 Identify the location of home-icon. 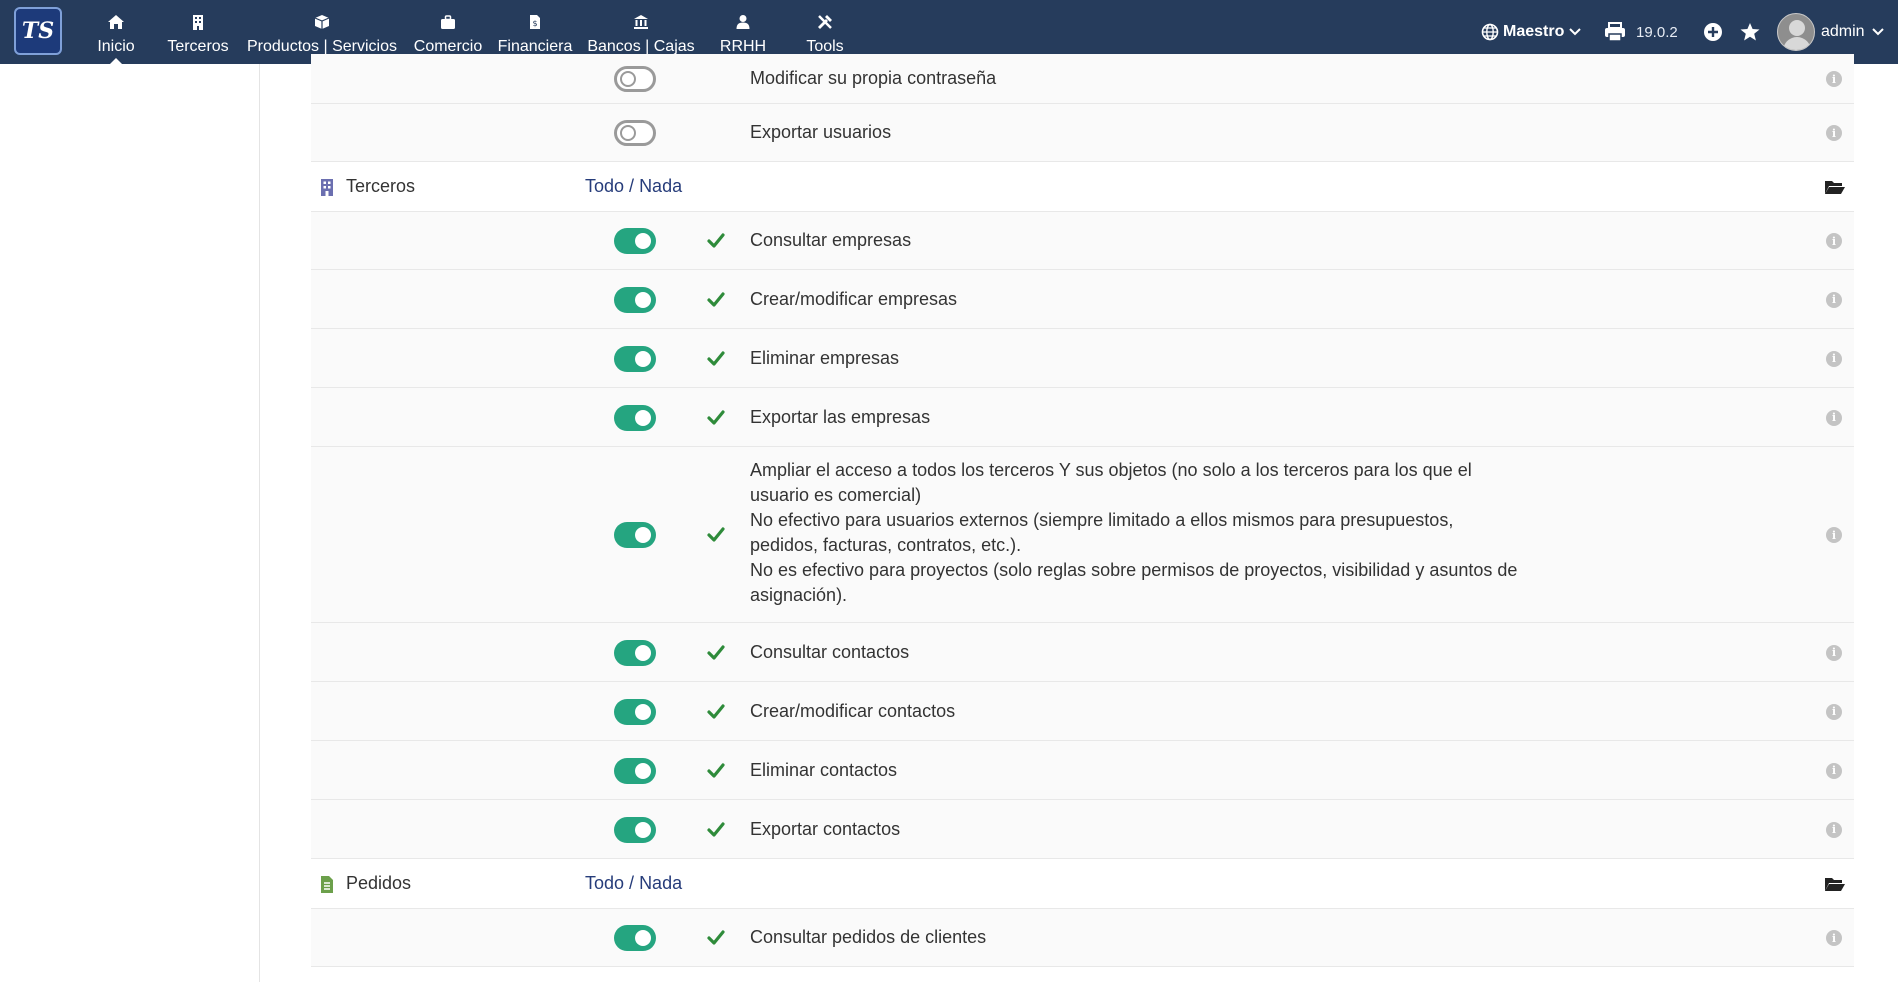
(116, 22).